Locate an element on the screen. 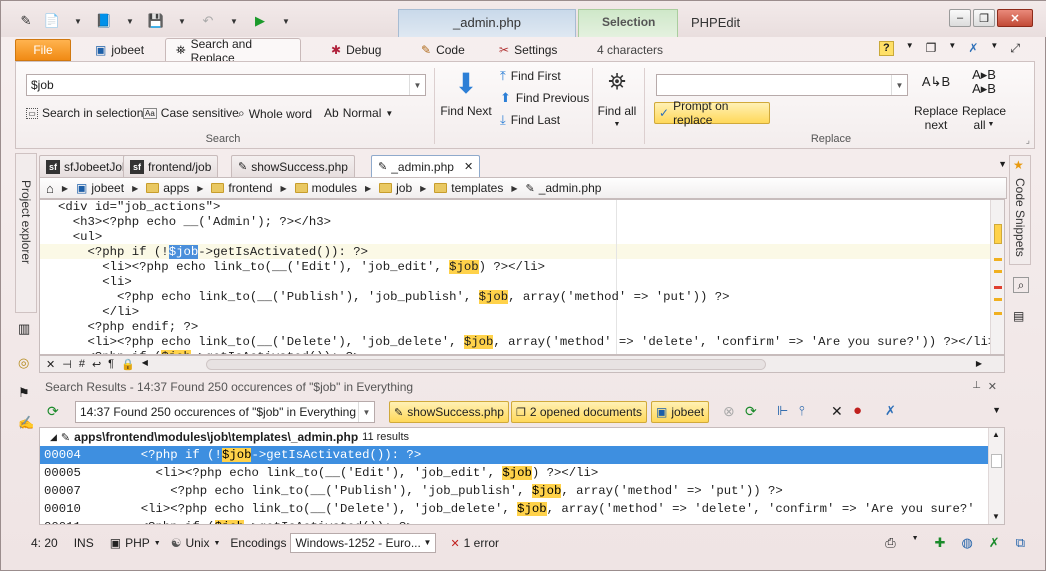 The height and width of the screenshot is (571, 1046). find-last-button: ⤓ Find Last is located at coordinates (530, 120).